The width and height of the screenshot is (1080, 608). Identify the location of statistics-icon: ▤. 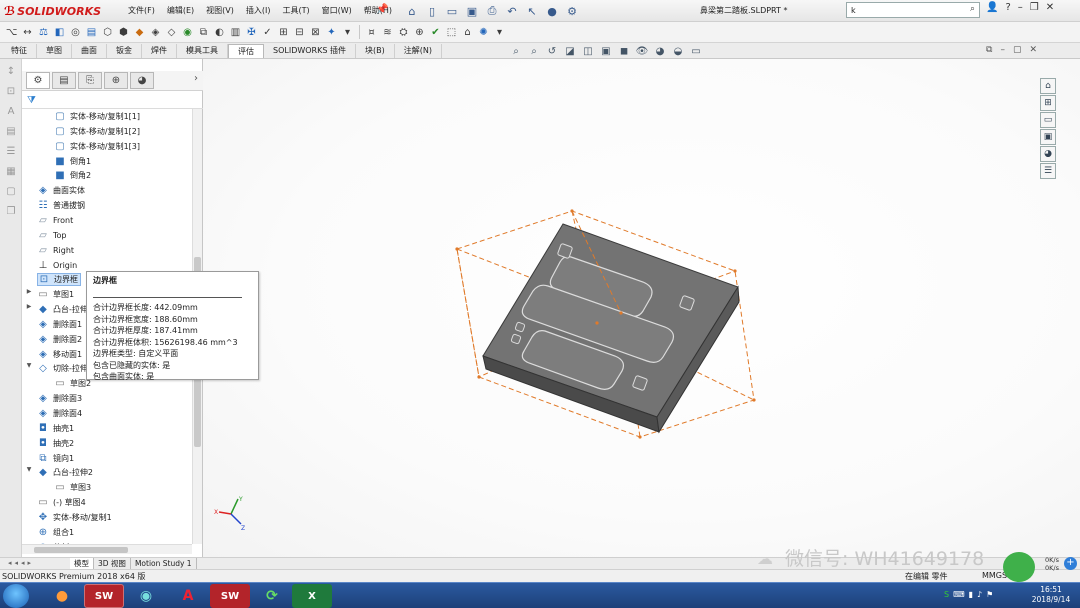
(91, 32).